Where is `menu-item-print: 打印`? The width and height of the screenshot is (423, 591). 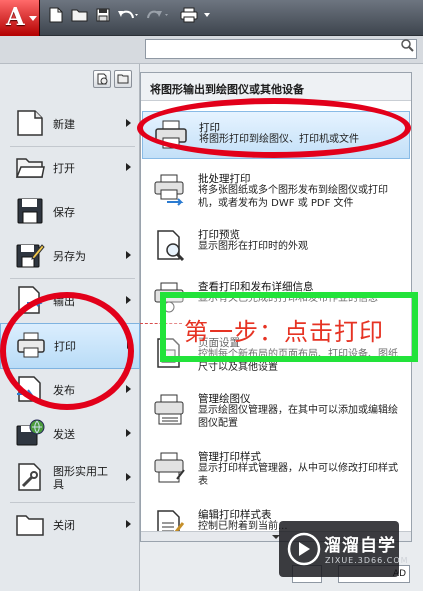 menu-item-print: 打印 is located at coordinates (70, 346).